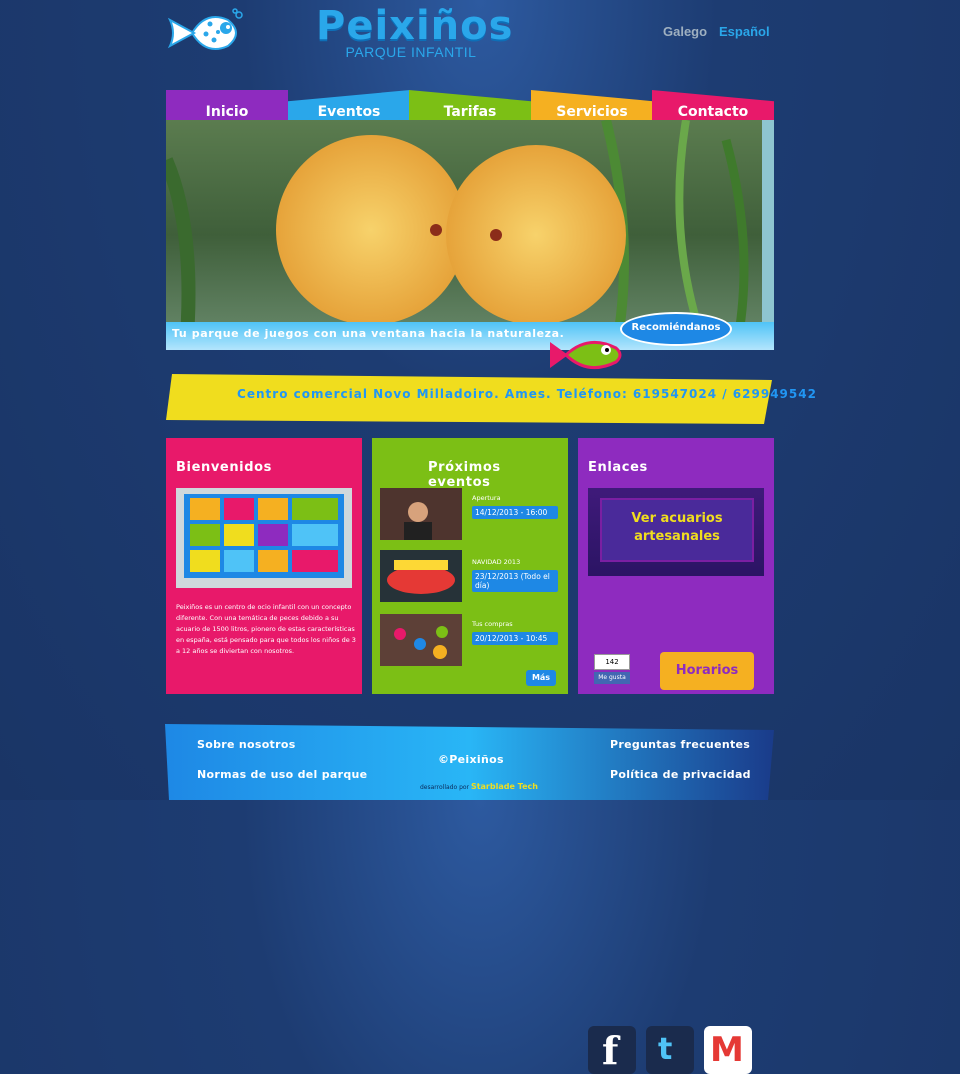 The height and width of the screenshot is (1074, 960). What do you see at coordinates (464, 475) in the screenshot?
I see `events-title: Próximos eventos` at bounding box center [464, 475].